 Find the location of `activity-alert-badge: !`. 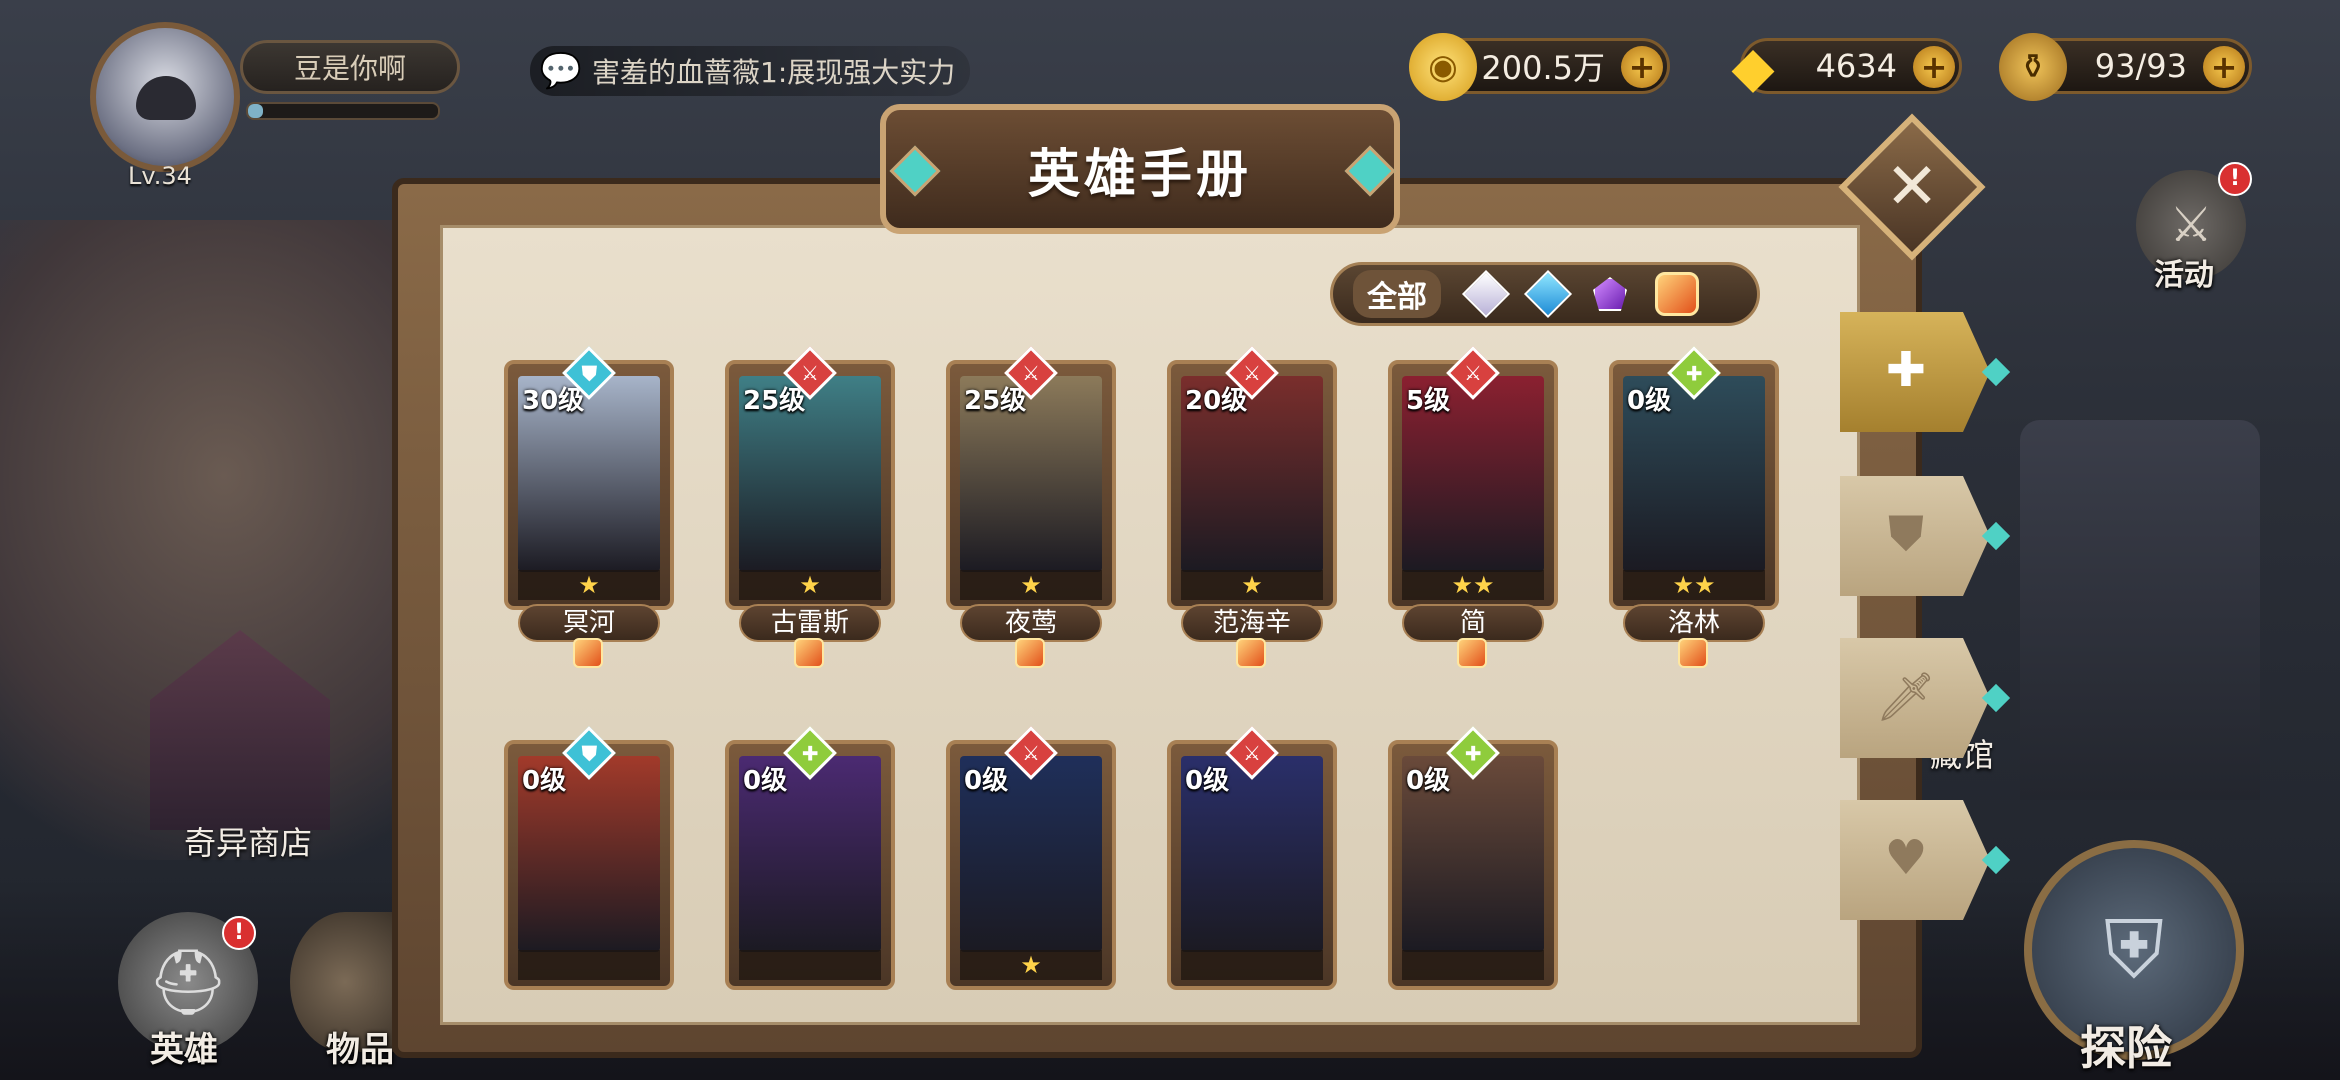

activity-alert-badge: ! is located at coordinates (2235, 179).